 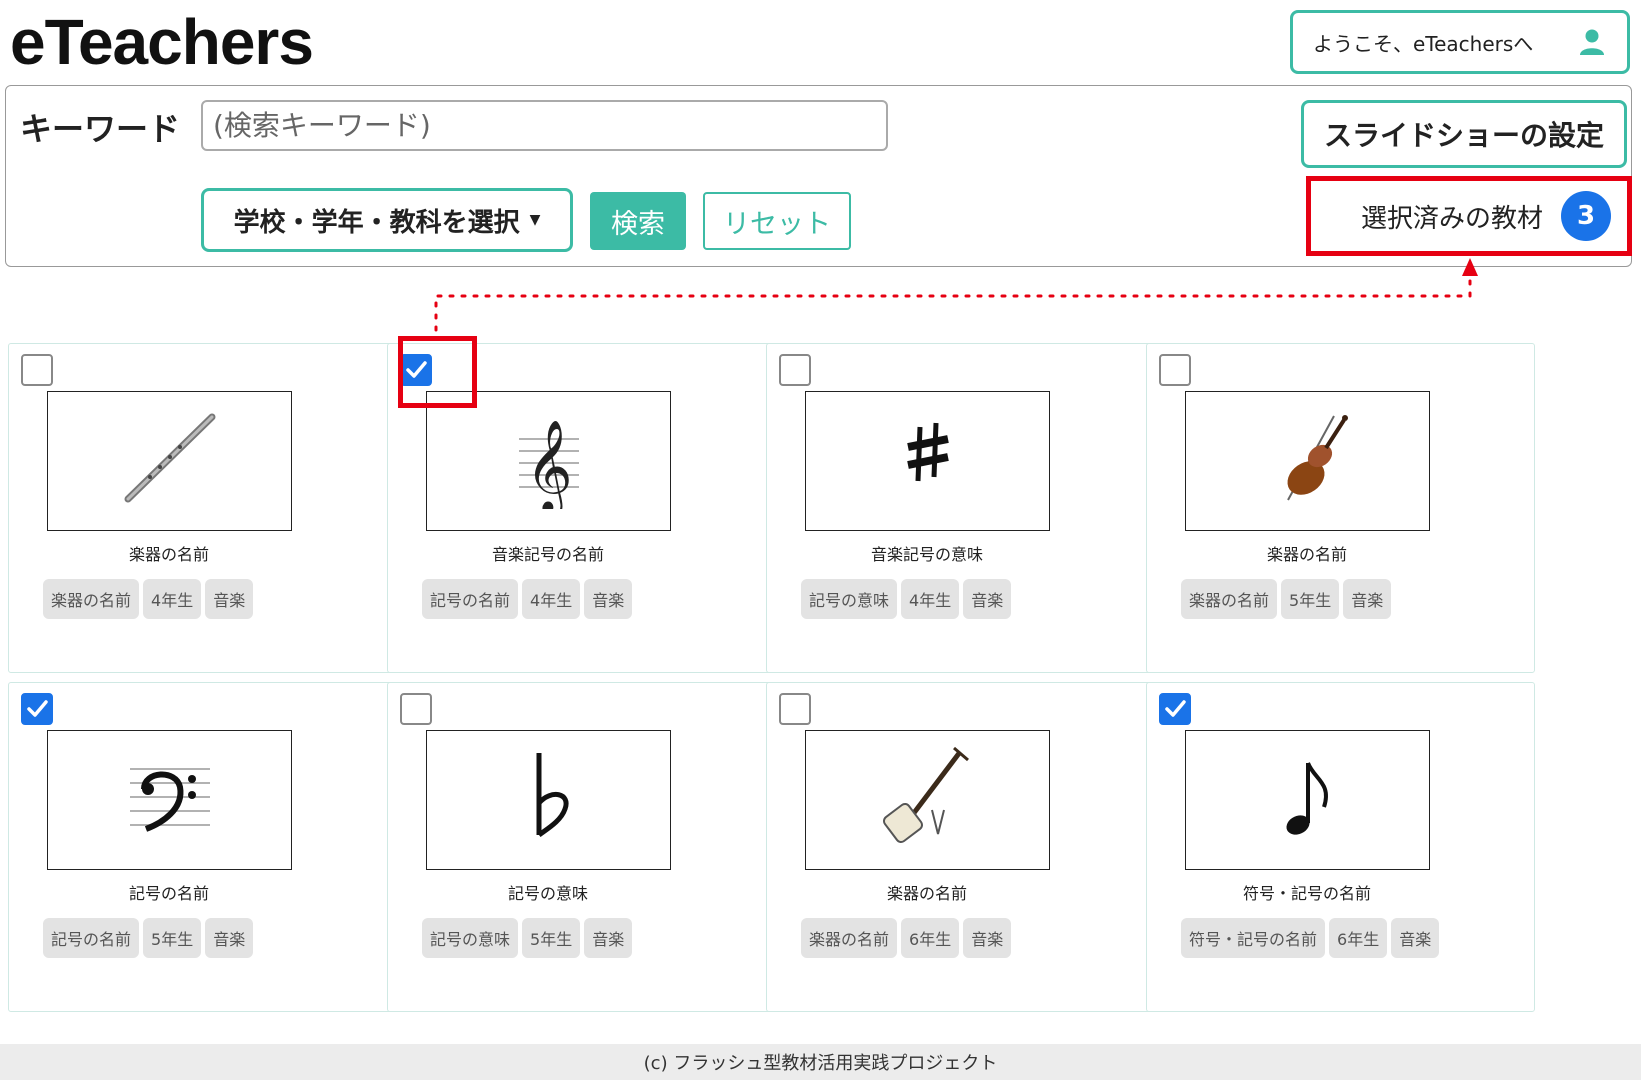 I want to click on violin-icon, so click(x=1308, y=461).